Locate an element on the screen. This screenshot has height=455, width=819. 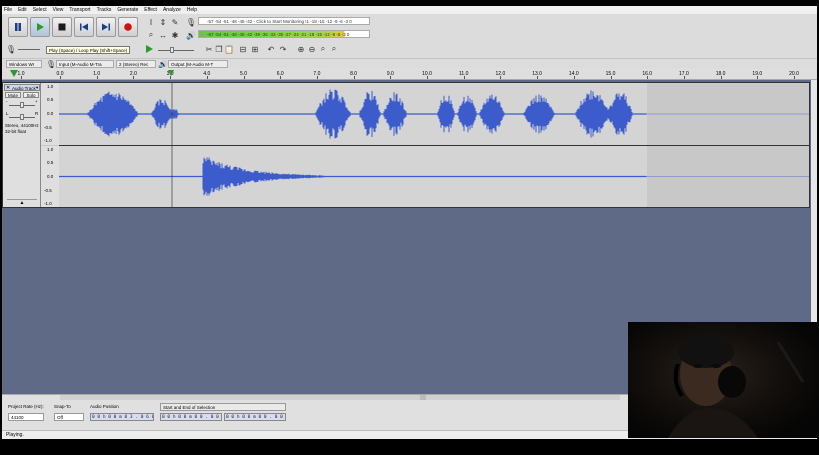
horizontal-scrollbar-thumb is located at coordinates (423, 397).